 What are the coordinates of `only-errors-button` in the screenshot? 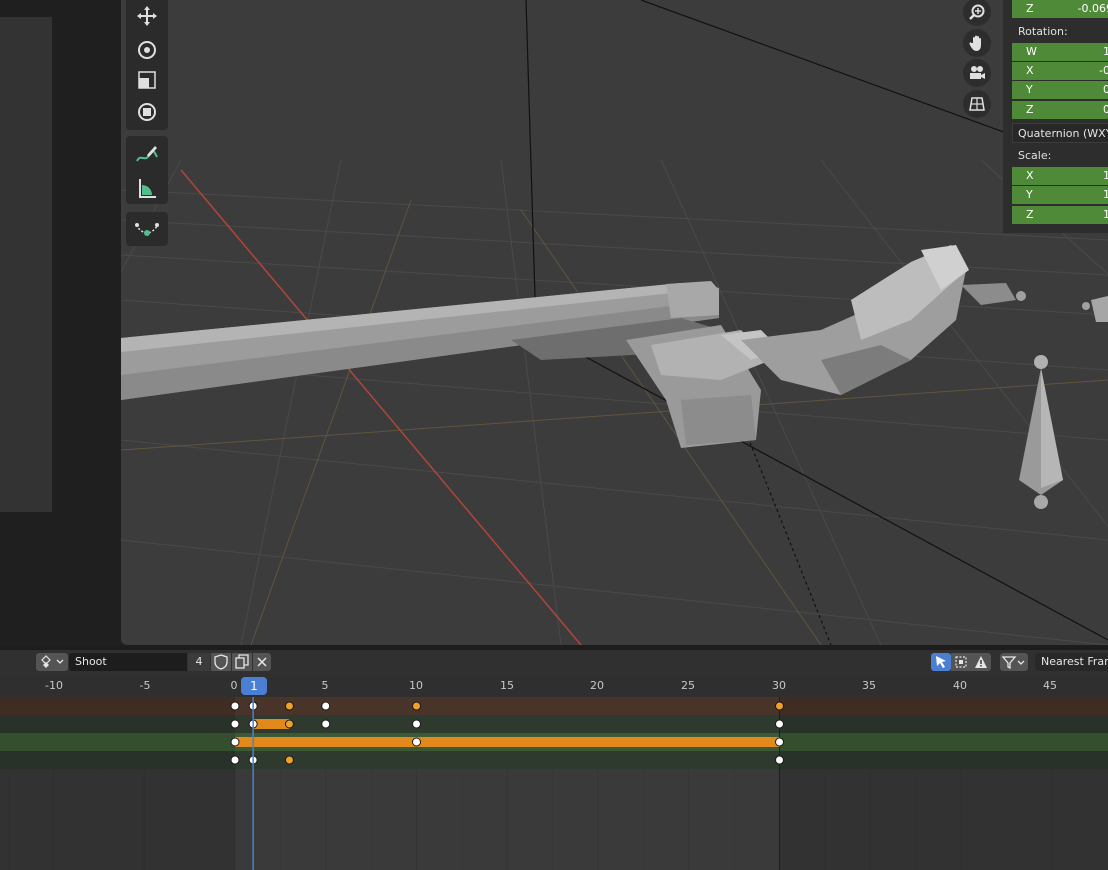 It's located at (981, 662).